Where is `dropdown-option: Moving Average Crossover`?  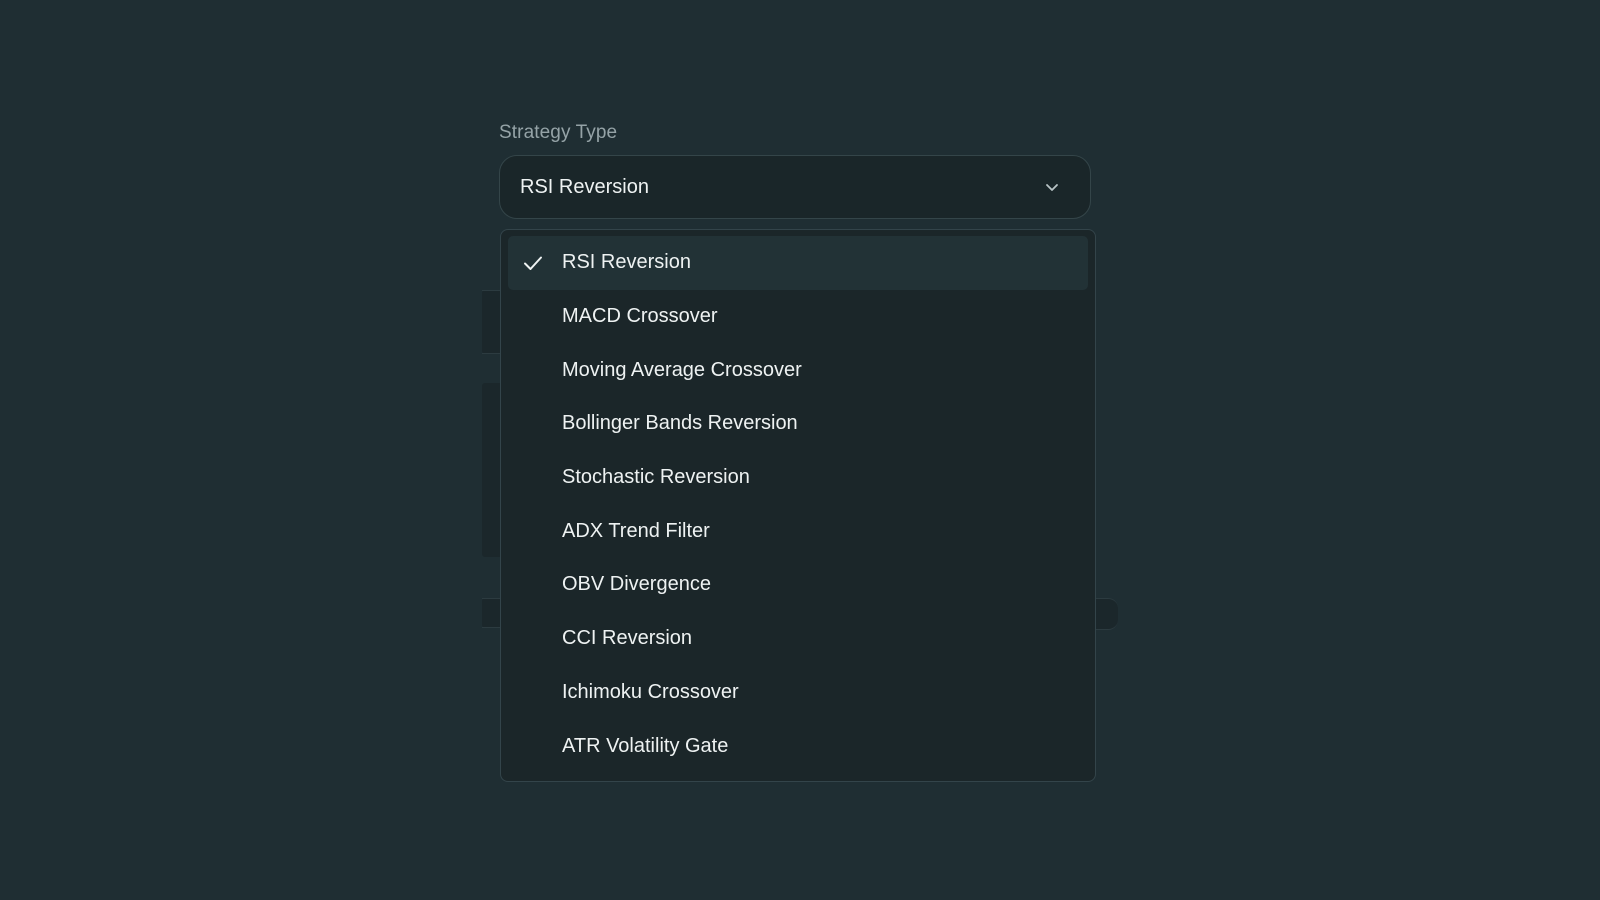
dropdown-option: Moving Average Crossover is located at coordinates (798, 370).